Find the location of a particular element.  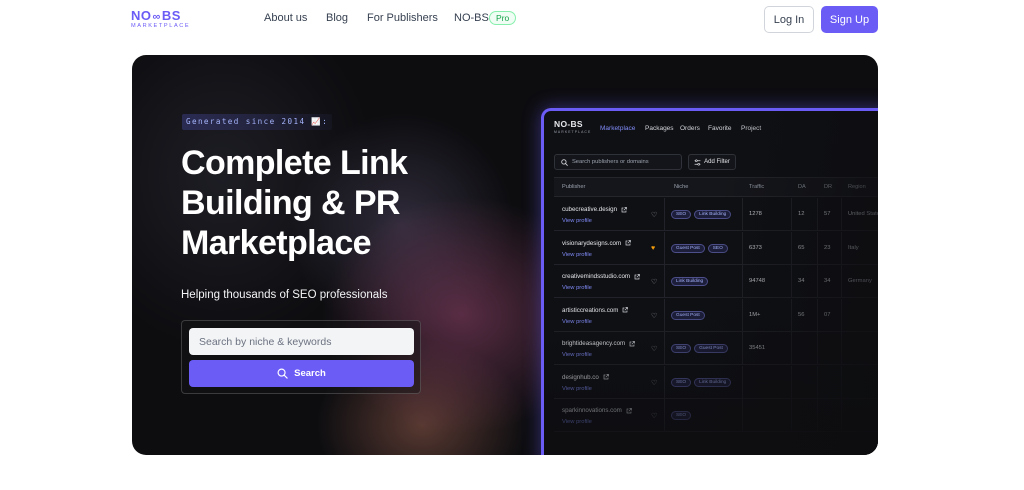

nav-link-nobs: NO-BS is located at coordinates (471, 18).